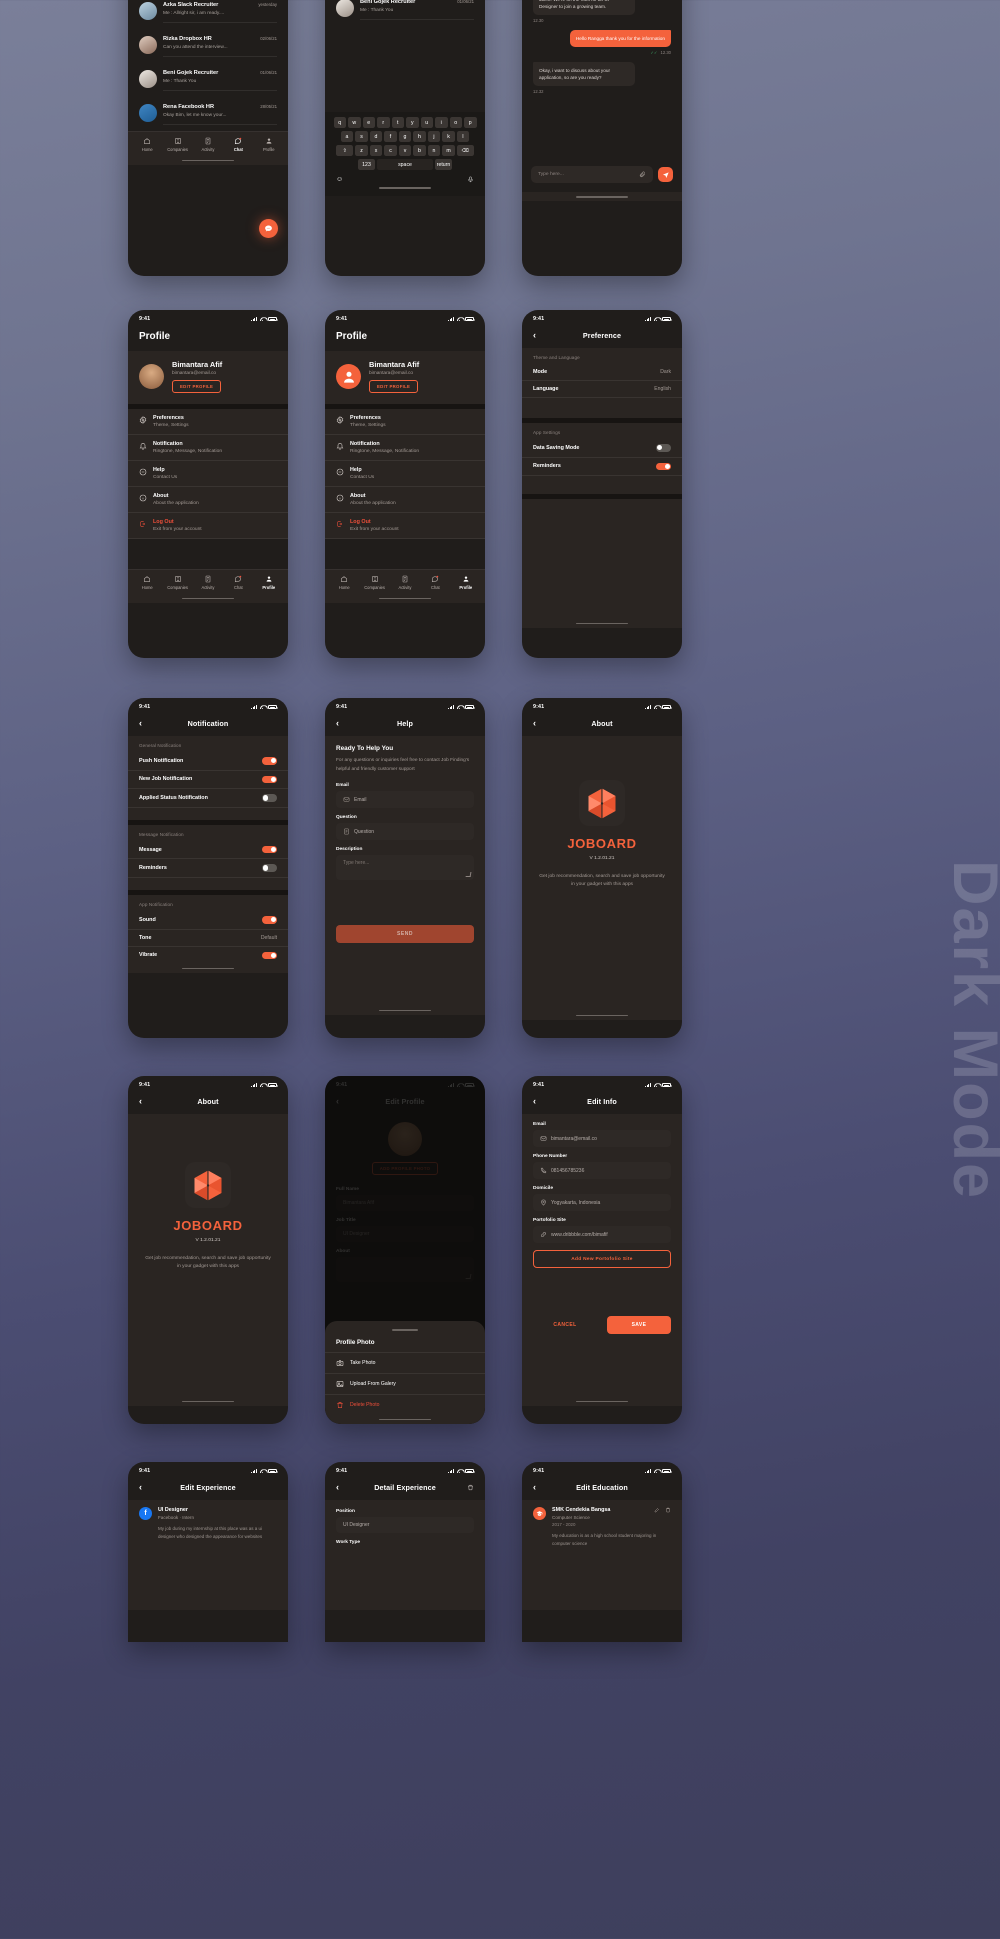  What do you see at coordinates (383, 122) in the screenshot?
I see `key-r: r` at bounding box center [383, 122].